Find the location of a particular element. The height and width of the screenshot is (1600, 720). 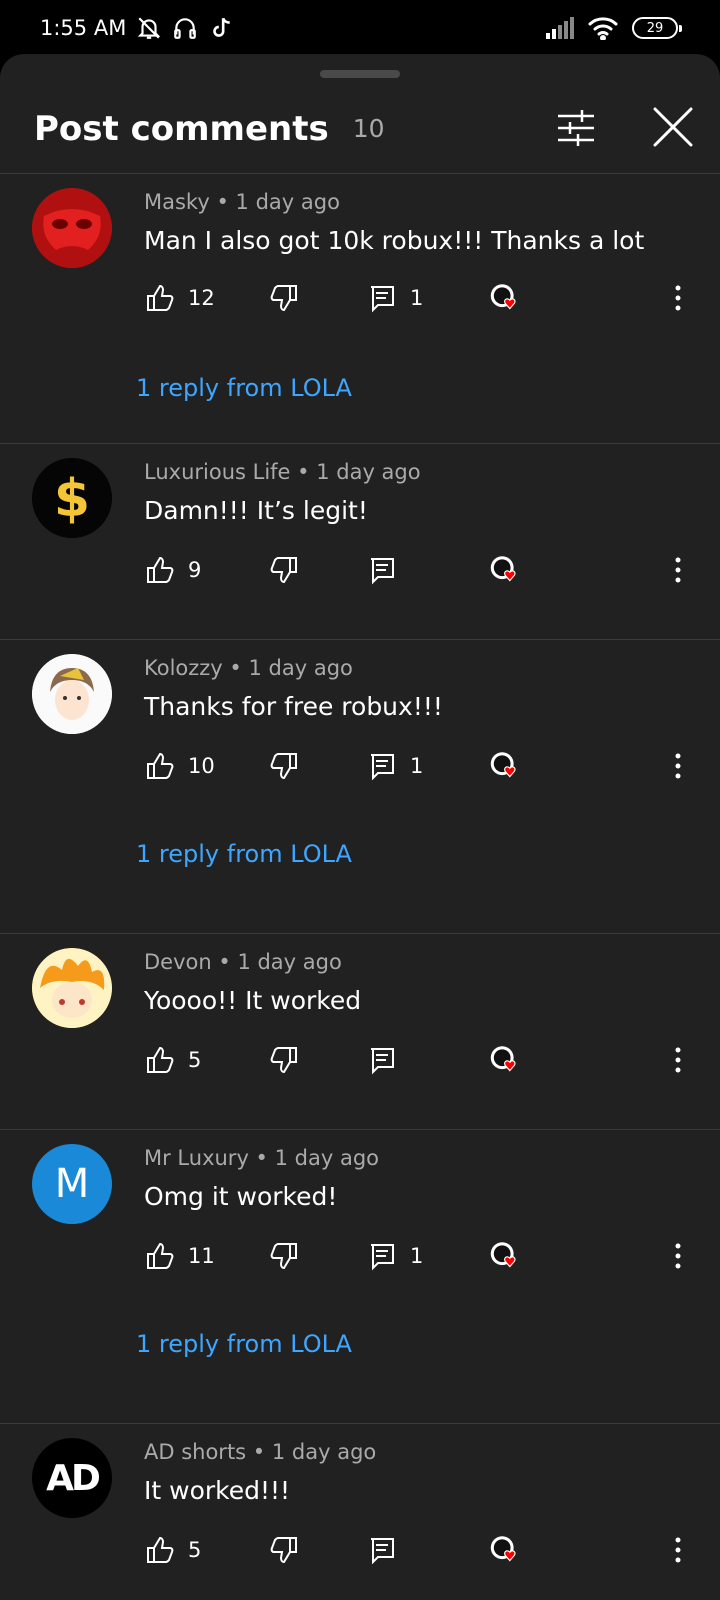

avatar: M is located at coordinates (72, 1184).